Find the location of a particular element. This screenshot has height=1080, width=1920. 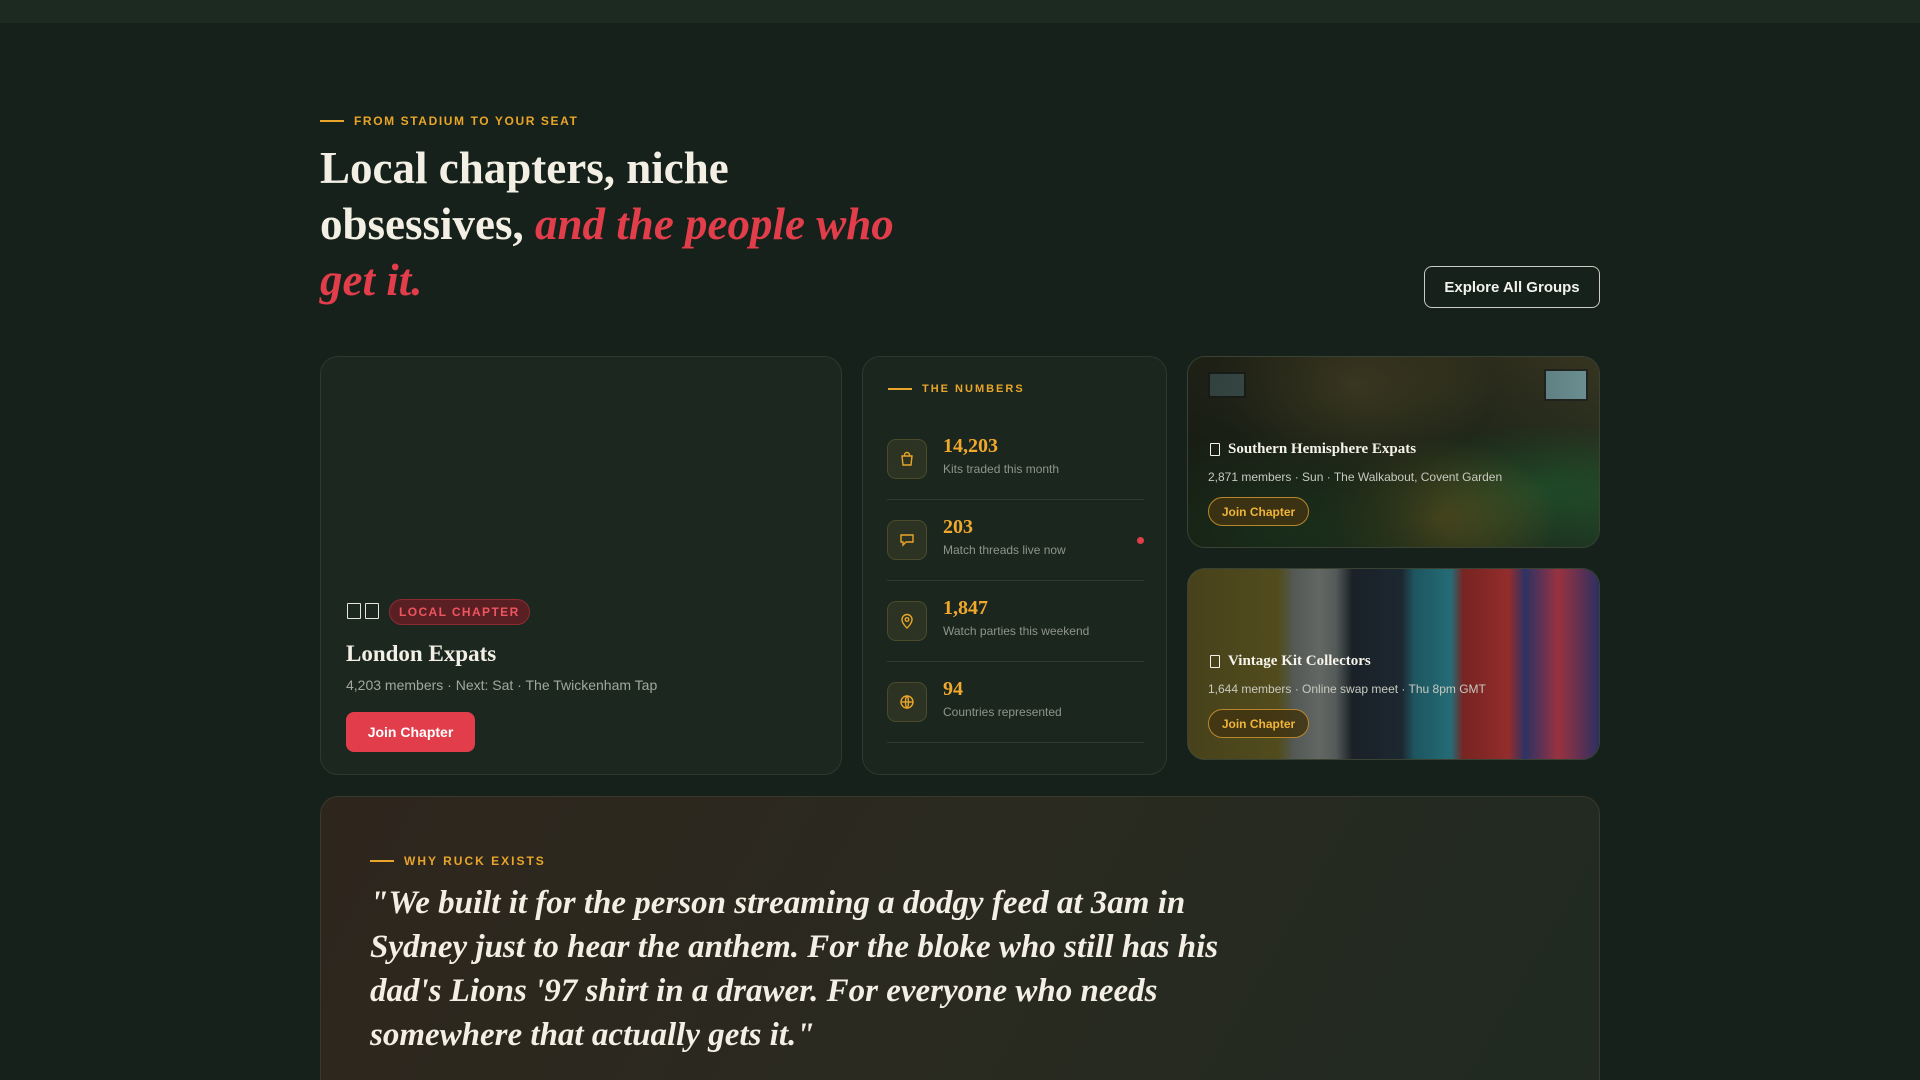

group-title: Vintage Kit Collectors is located at coordinates (1290, 661).